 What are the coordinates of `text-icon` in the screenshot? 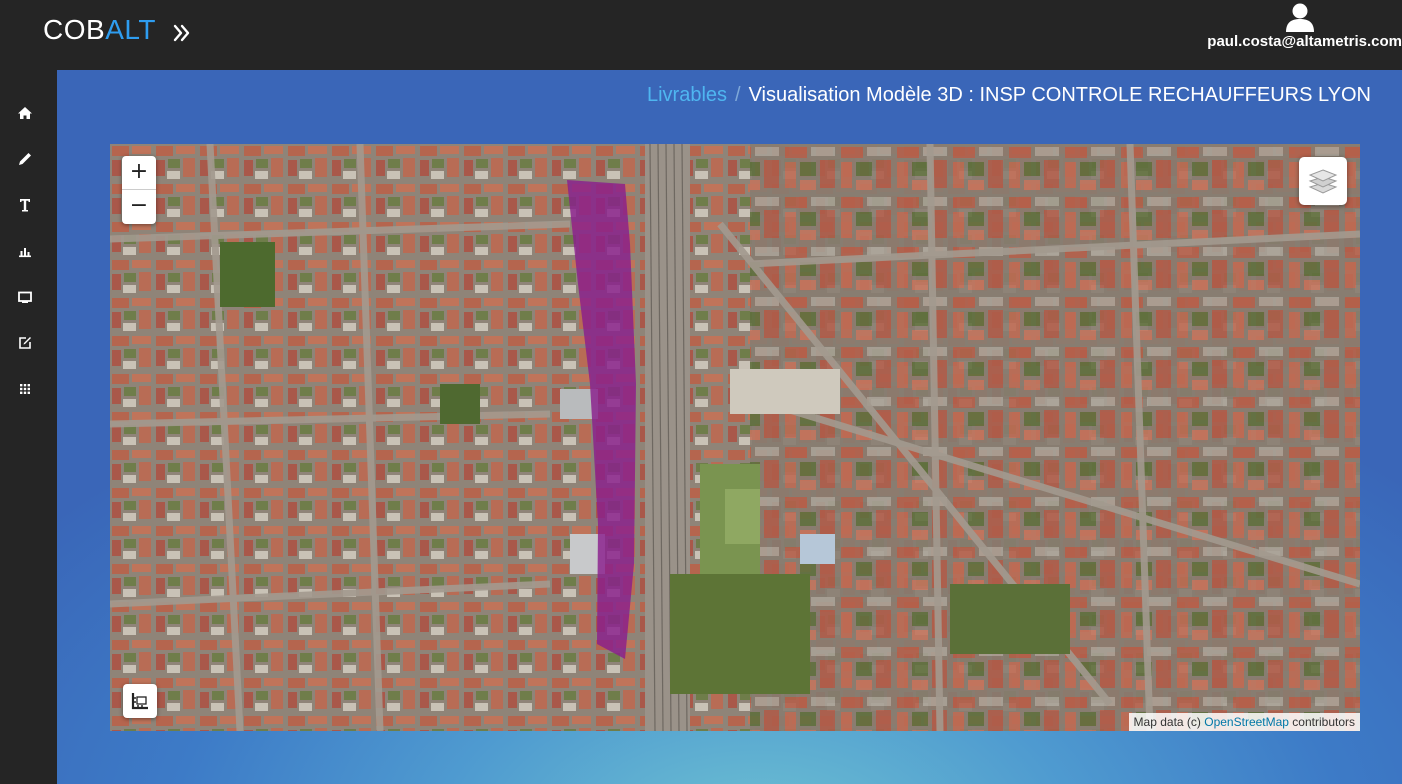 It's located at (25, 205).